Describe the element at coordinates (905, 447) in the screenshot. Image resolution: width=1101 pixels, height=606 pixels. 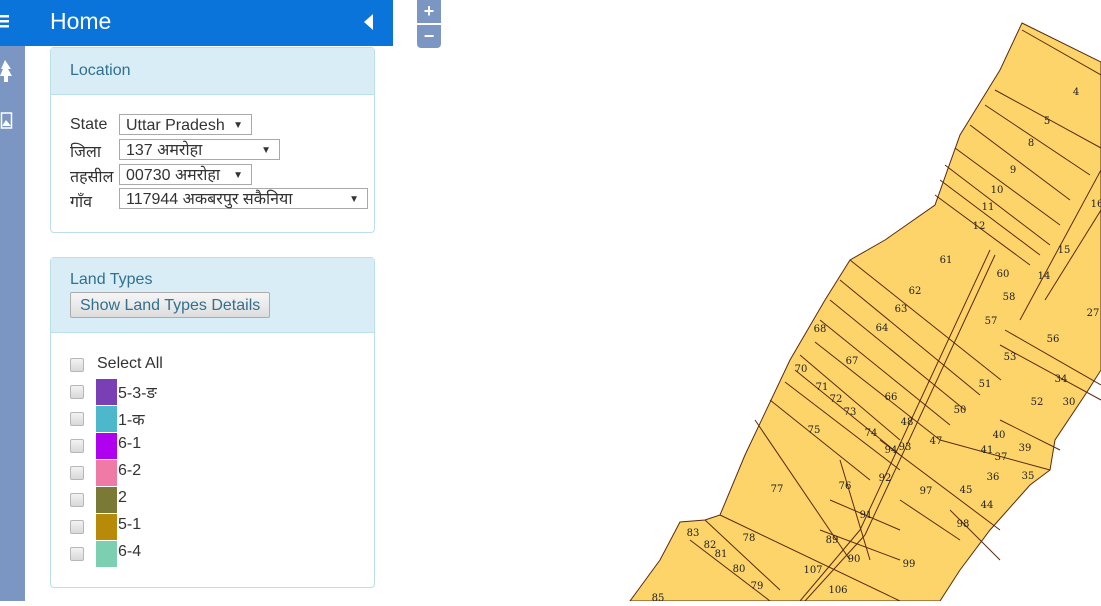
I see `parcel-label: 93` at that location.